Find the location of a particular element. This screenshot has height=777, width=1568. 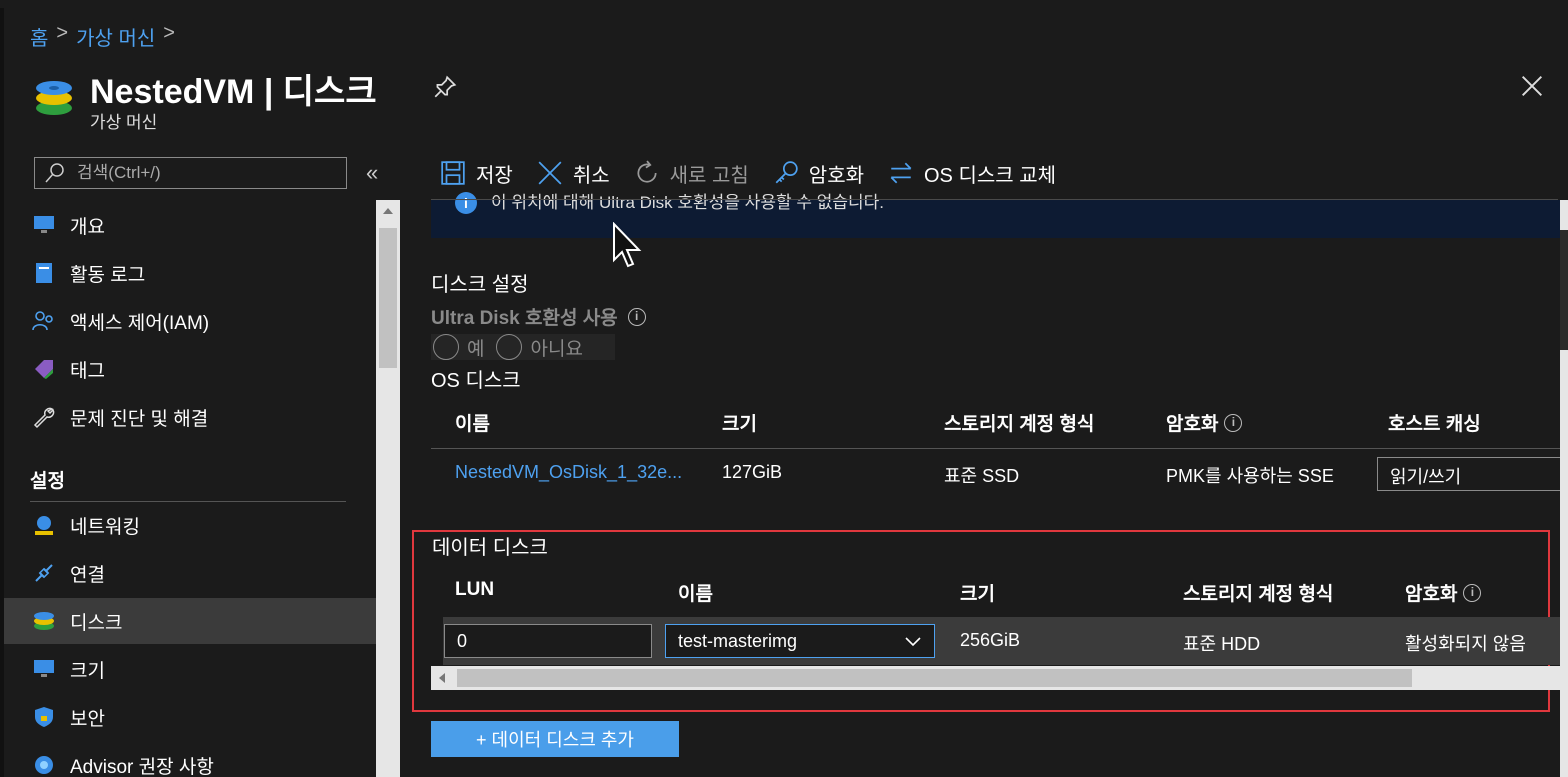

breadcrumb-home: 홈 is located at coordinates (39, 36).